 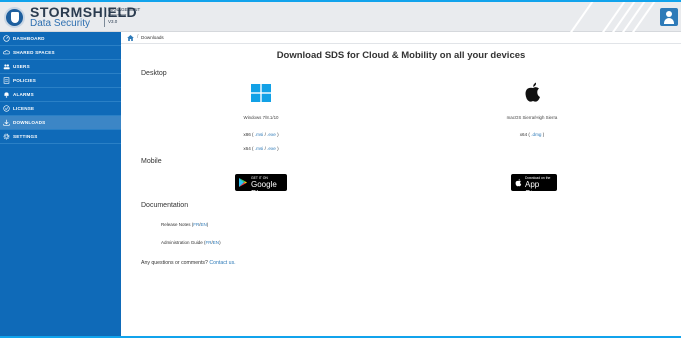 I want to click on windows-x86-downloads: x86 ( .msi / .exe ), so click(x=261, y=134).